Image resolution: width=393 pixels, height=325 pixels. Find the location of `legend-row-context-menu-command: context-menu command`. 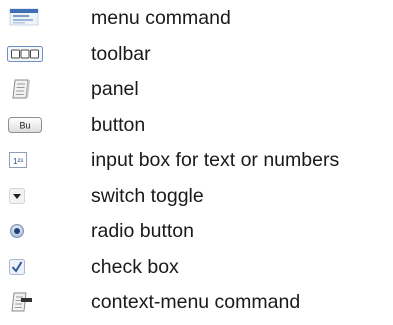

legend-row-context-menu-command: context-menu command is located at coordinates (196, 304).